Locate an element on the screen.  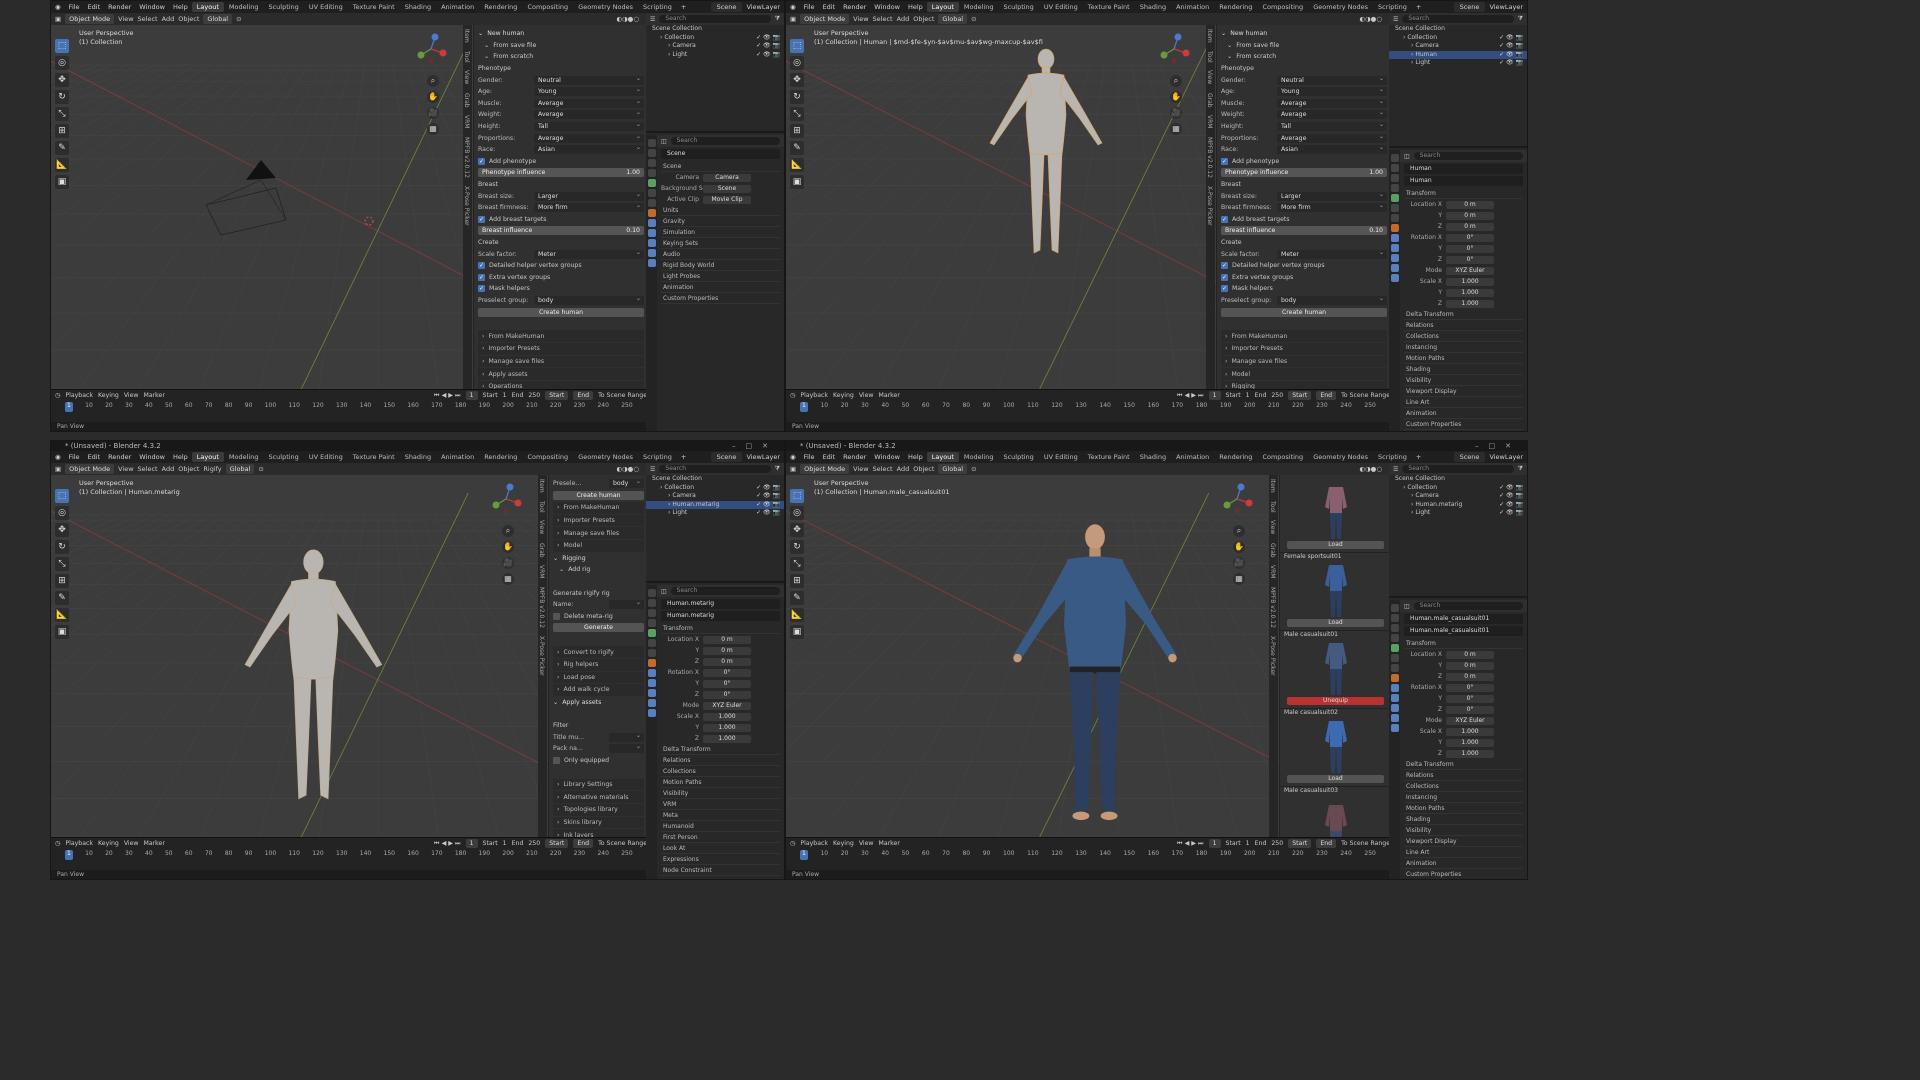
workspace-tab-rendering: Rendering is located at coordinates (1235, 7).